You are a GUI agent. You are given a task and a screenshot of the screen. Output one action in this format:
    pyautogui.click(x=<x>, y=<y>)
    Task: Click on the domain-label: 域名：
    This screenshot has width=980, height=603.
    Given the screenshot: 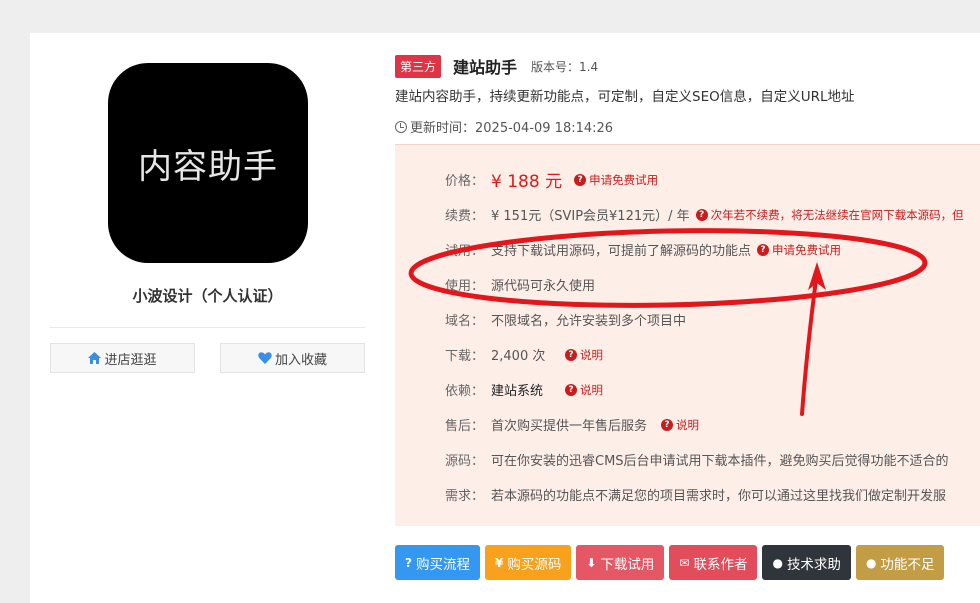 What is the action you would take?
    pyautogui.click(x=465, y=321)
    